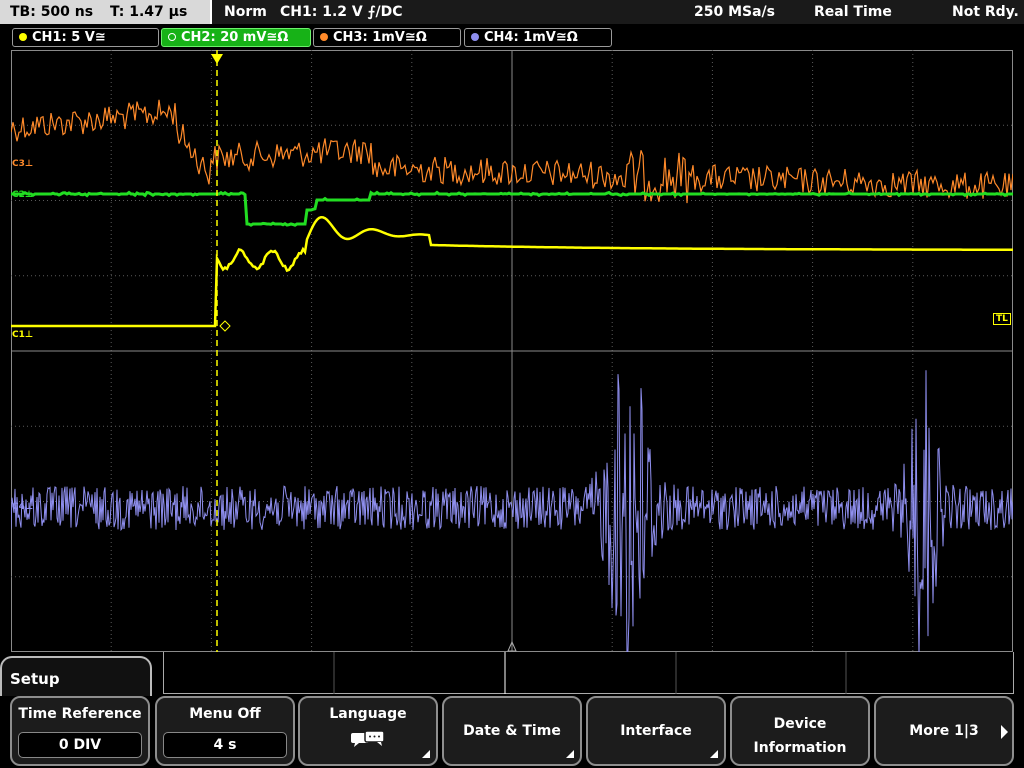  I want to click on trigger-level-marker: TL, so click(1002, 319).